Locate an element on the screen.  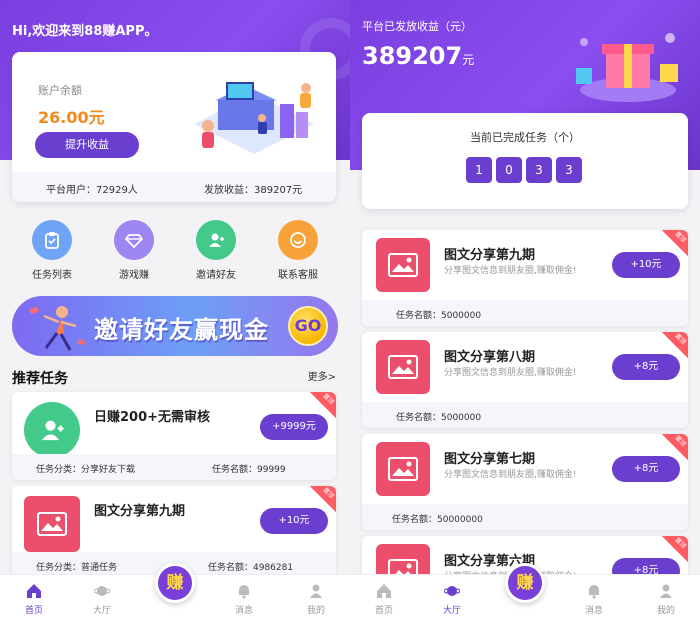
counter-digit: 1 is located at coordinates (479, 170).